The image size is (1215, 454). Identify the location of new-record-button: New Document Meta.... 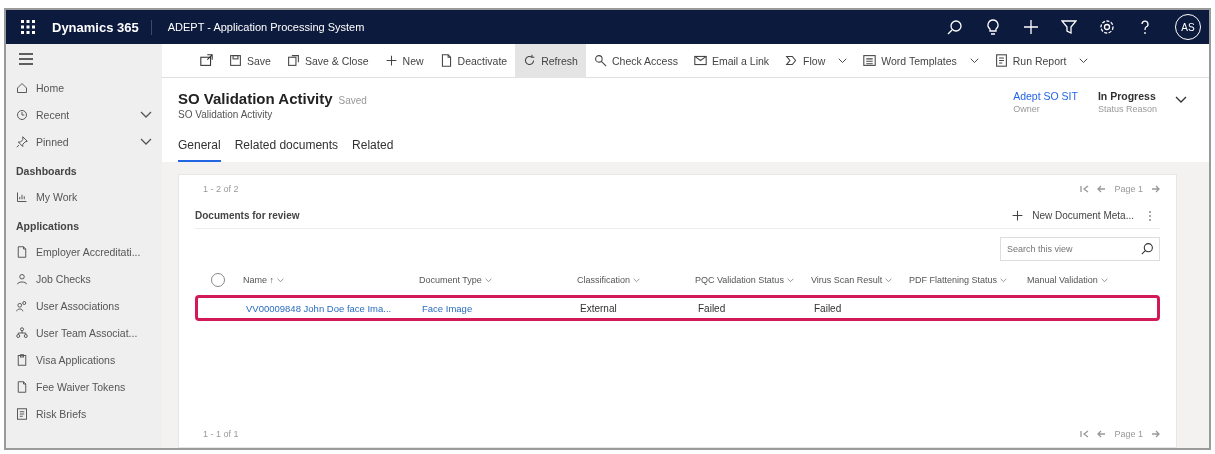
(1072, 215).